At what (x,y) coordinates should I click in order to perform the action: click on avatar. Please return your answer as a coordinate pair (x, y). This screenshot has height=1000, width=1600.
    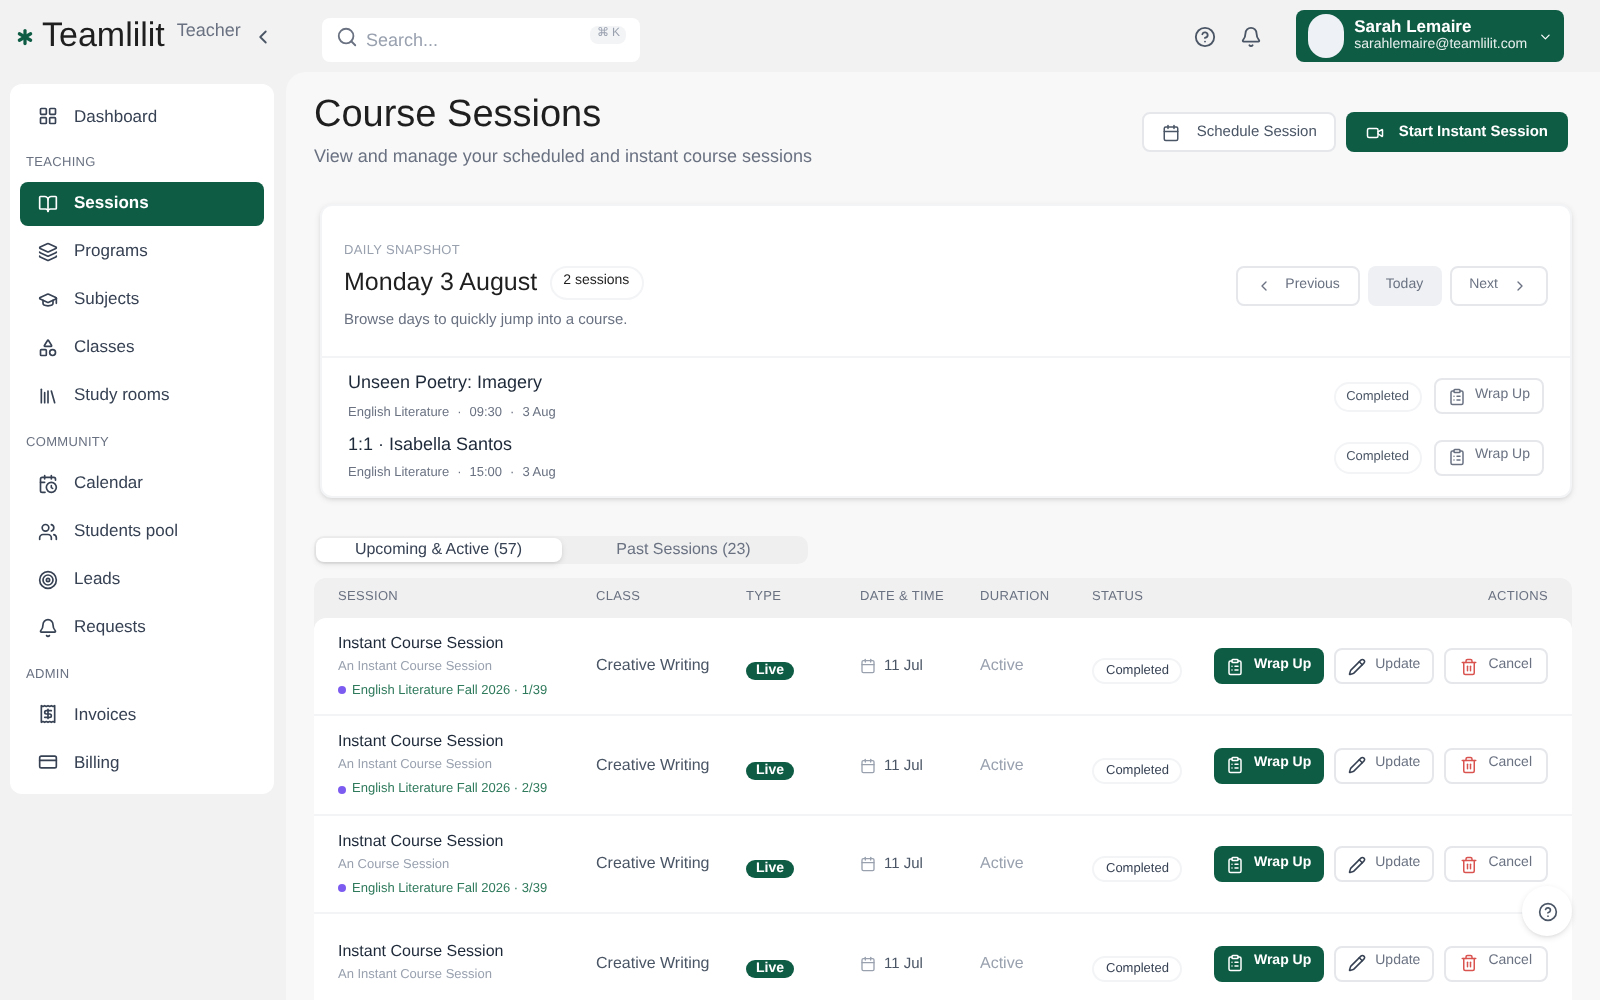
    Looking at the image, I should click on (1326, 36).